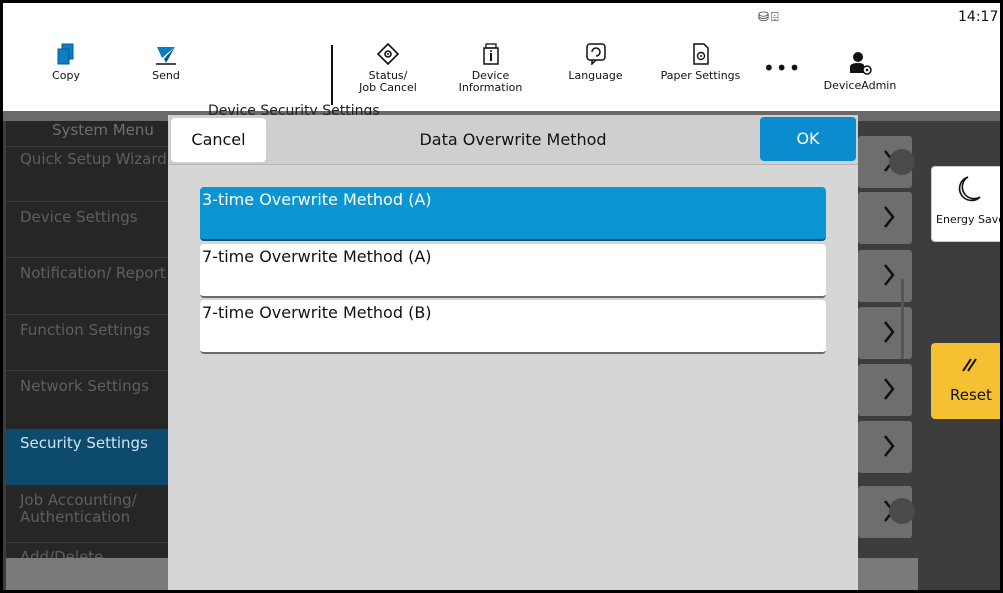 Image resolution: width=1003 pixels, height=593 pixels. I want to click on copy-icon, so click(65, 54).